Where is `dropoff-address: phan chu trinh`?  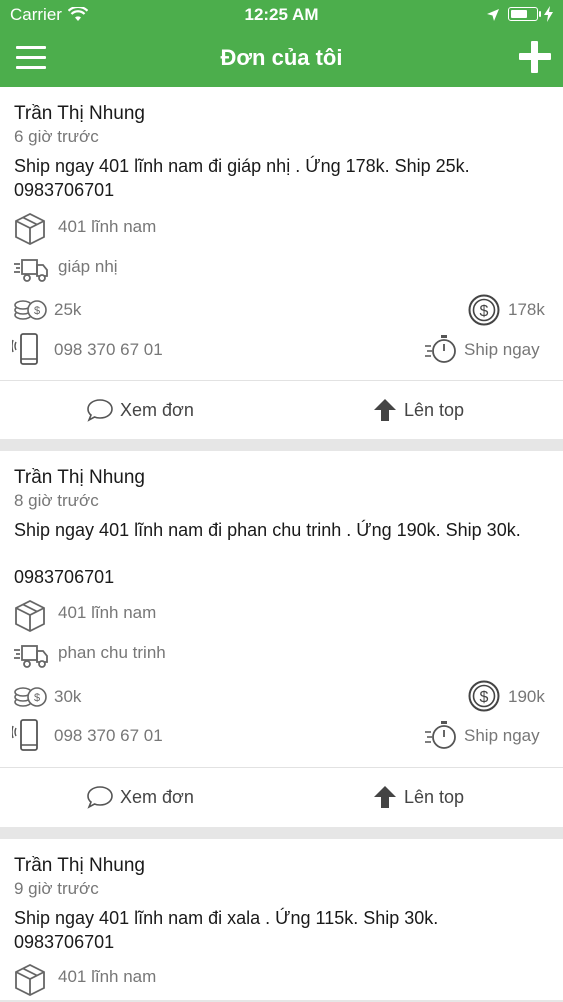
dropoff-address: phan chu trinh is located at coordinates (112, 652).